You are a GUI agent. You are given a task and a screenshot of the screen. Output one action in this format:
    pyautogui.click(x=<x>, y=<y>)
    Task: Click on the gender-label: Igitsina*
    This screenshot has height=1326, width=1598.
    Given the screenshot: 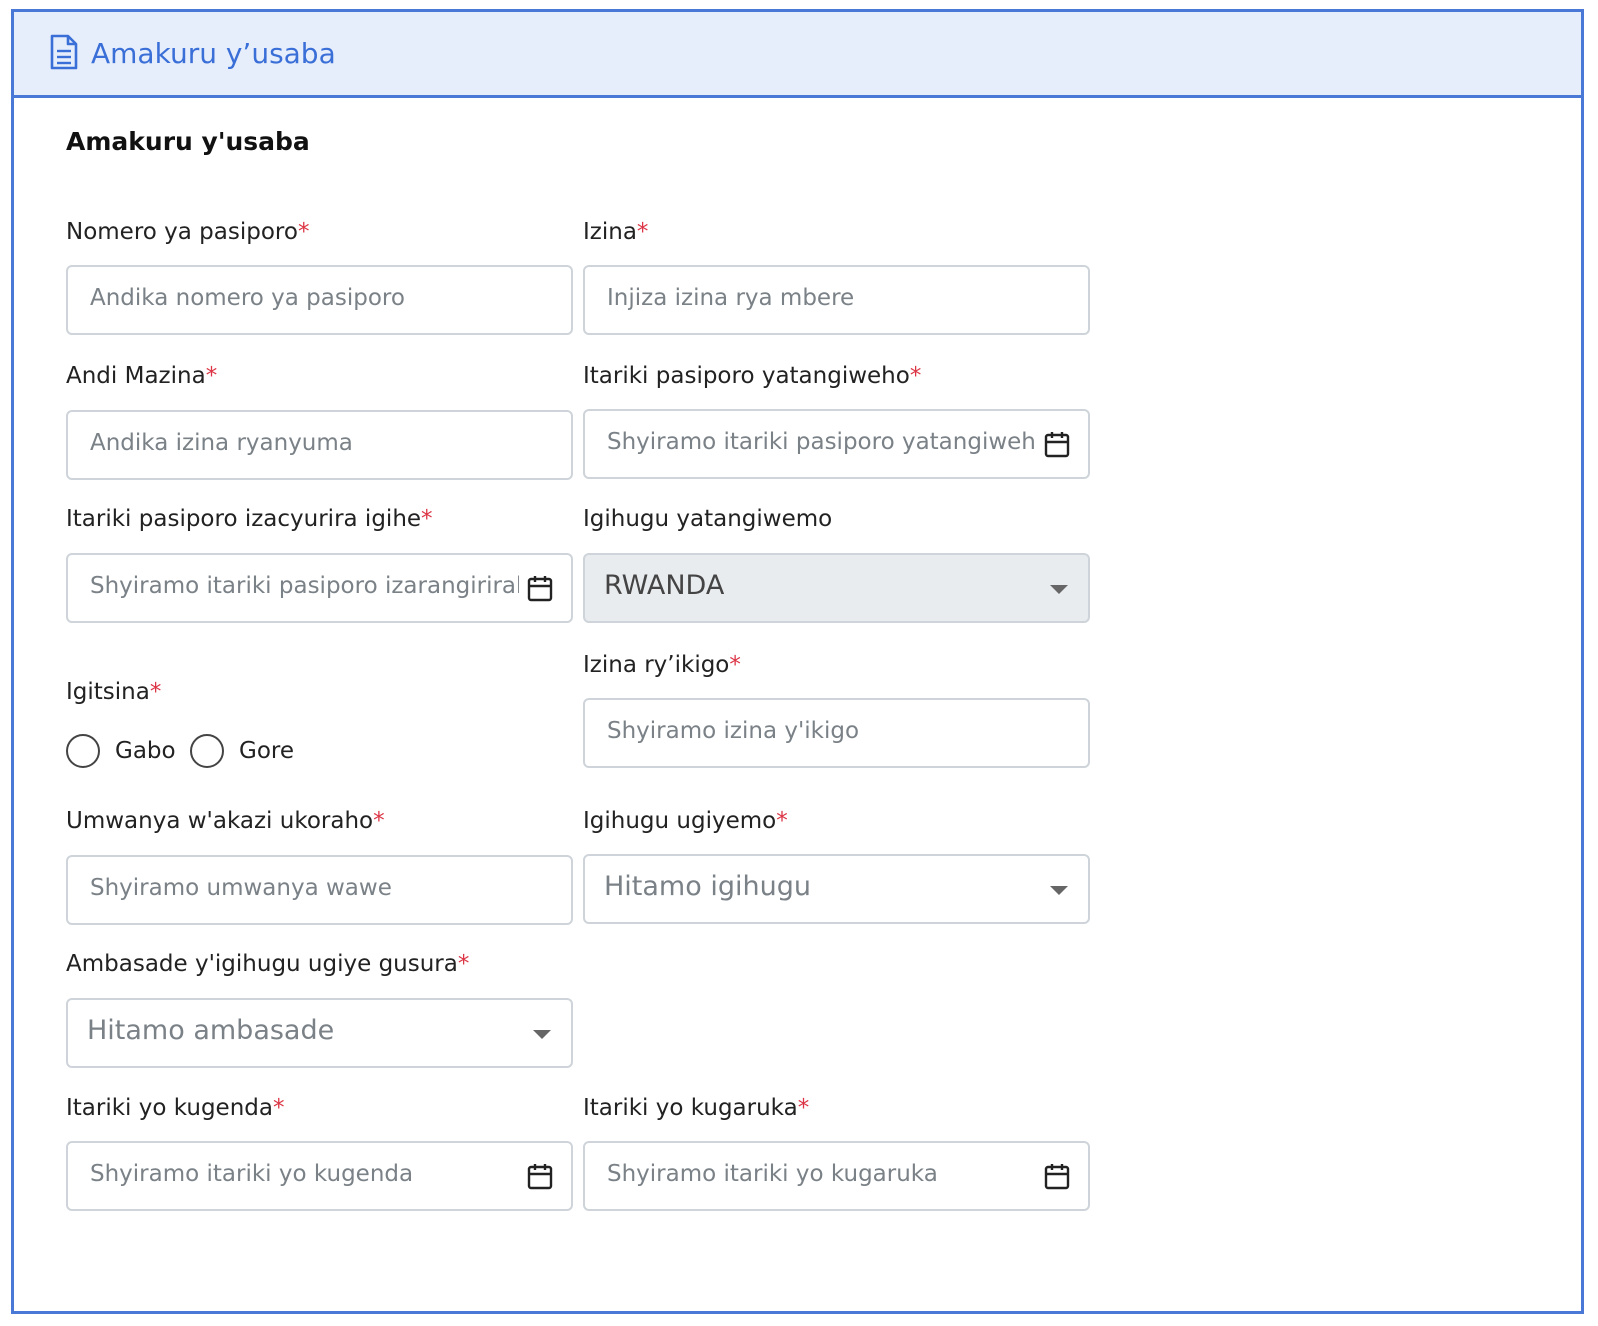 What is the action you would take?
    pyautogui.click(x=114, y=692)
    